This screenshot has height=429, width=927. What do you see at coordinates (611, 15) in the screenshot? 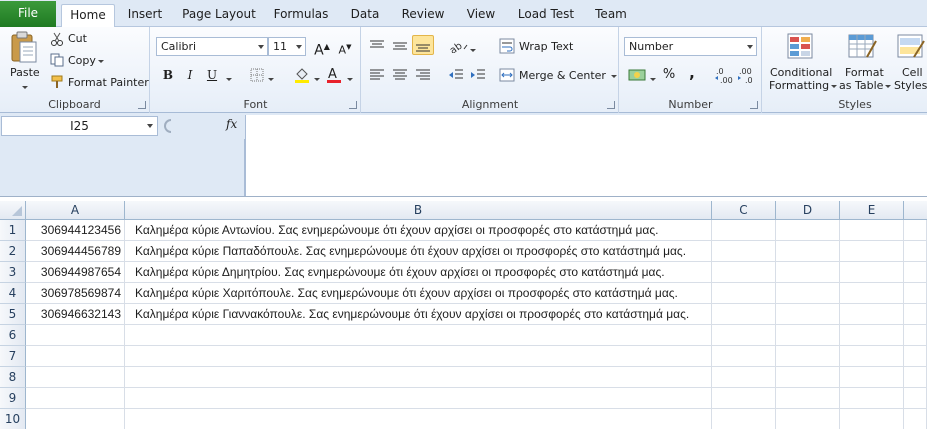
I see `tab-team: Team` at bounding box center [611, 15].